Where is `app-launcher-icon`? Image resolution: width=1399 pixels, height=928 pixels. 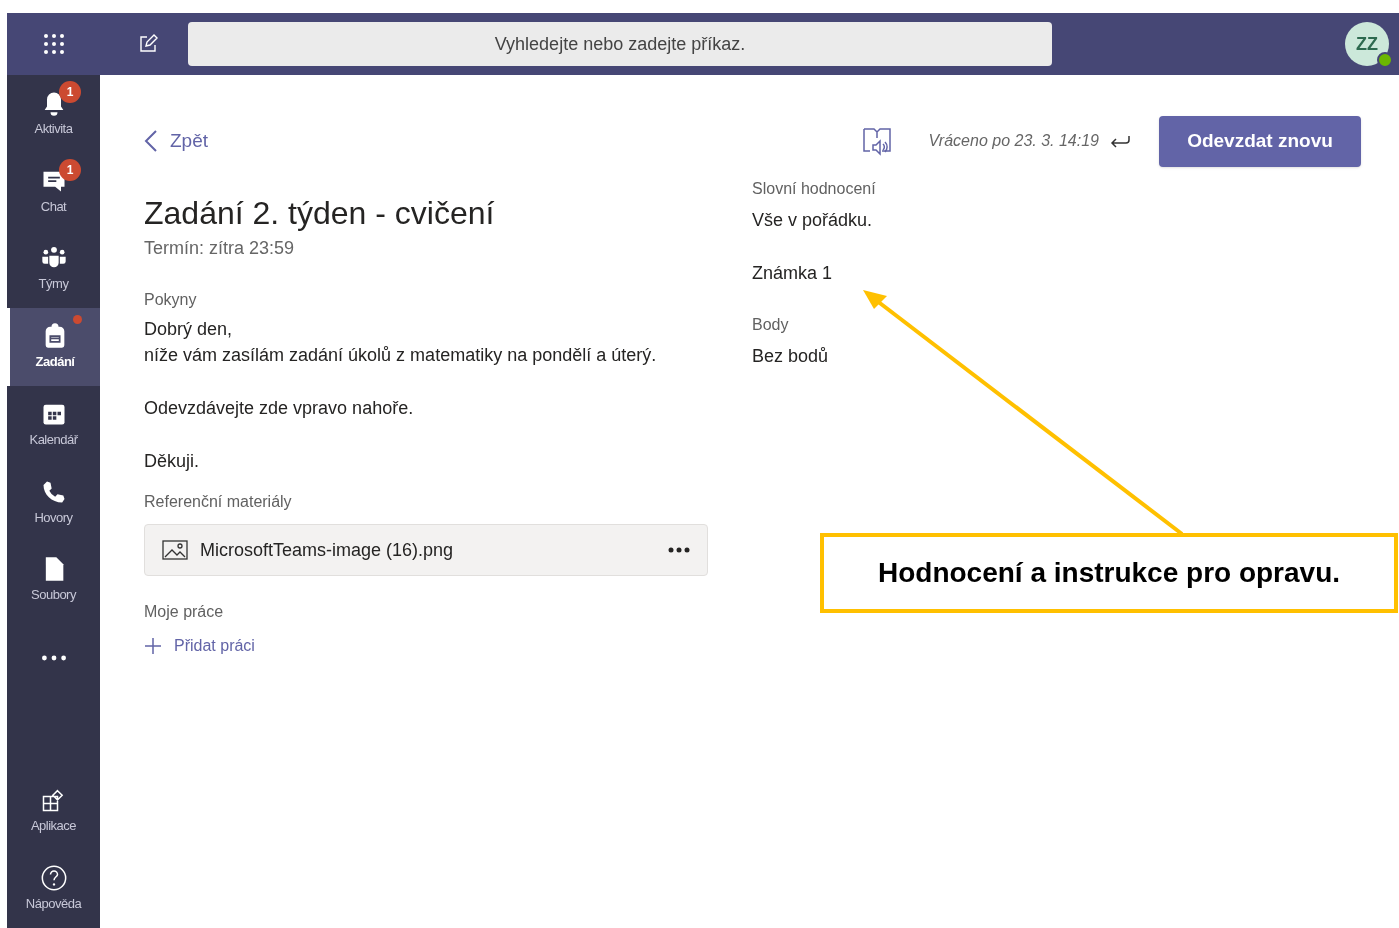 app-launcher-icon is located at coordinates (53, 44).